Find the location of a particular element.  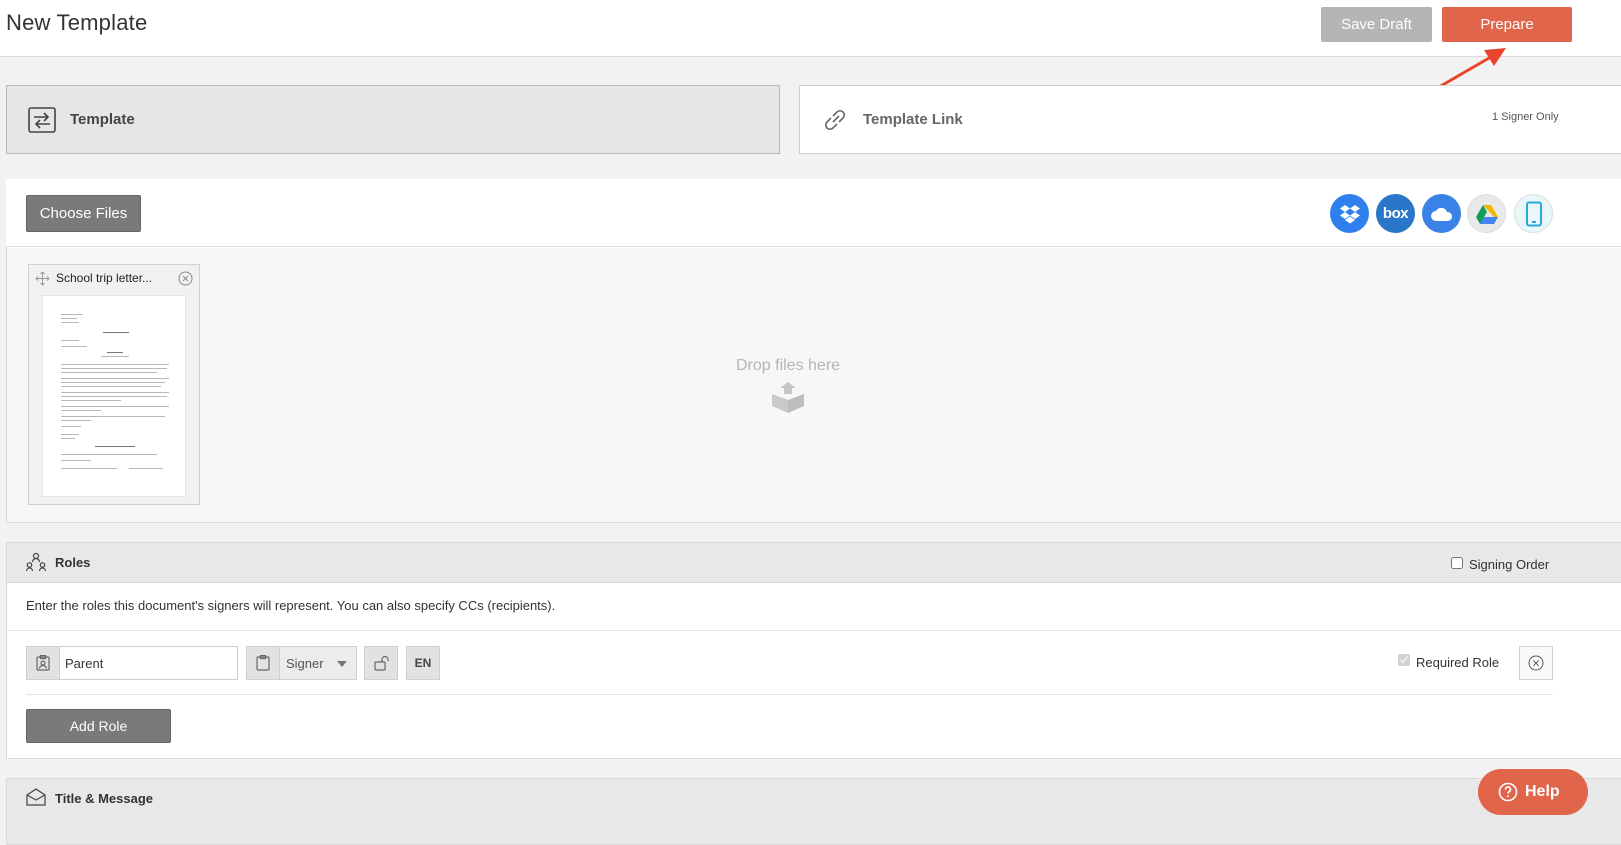

signer-limit-note: 1 Signer Only is located at coordinates (1525, 117).